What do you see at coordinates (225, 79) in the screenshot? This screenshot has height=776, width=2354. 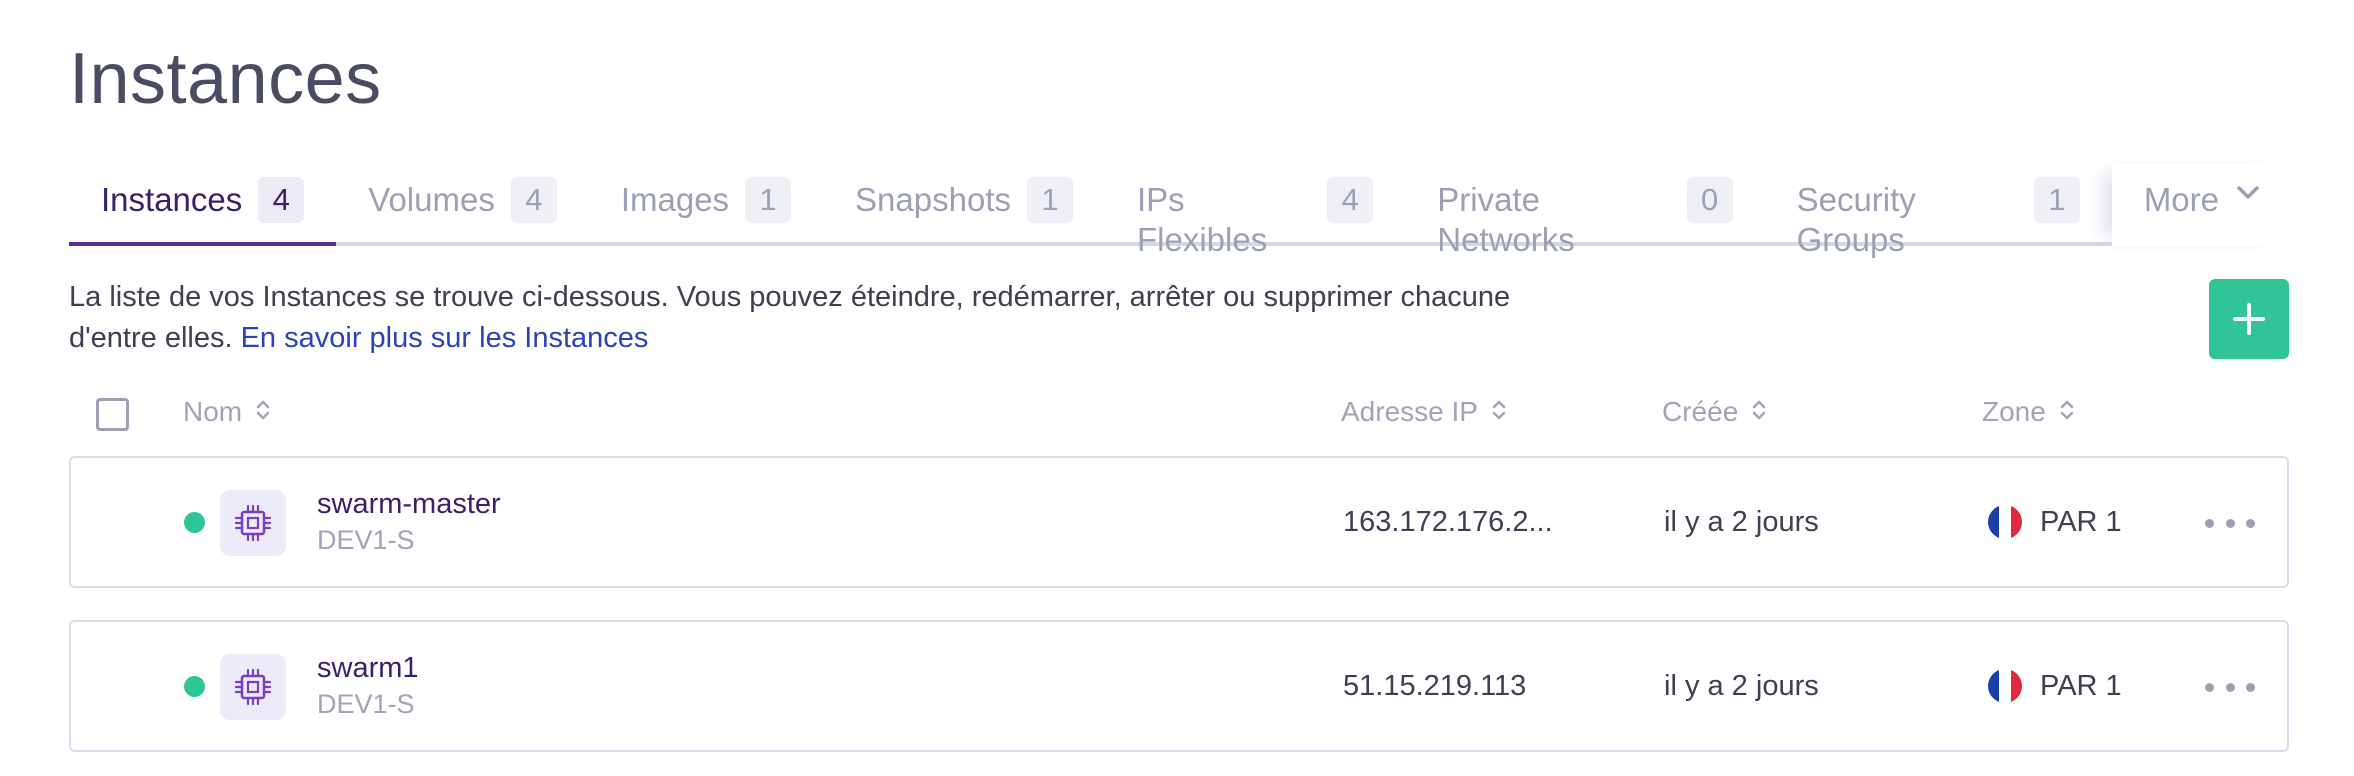 I see `page-title: Instances` at bounding box center [225, 79].